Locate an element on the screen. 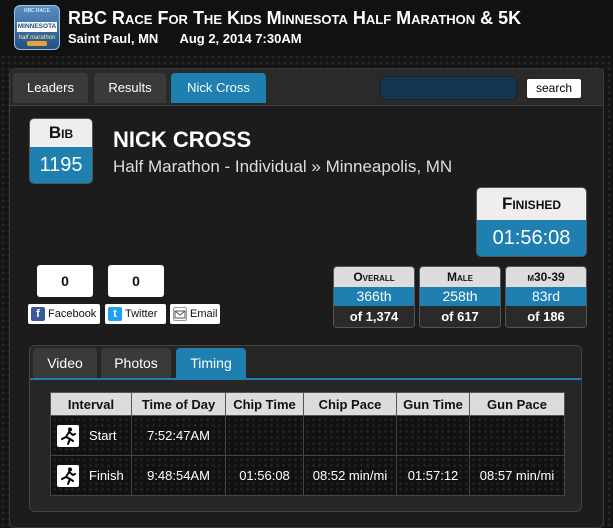 The height and width of the screenshot is (528, 613). rank-overall-label: Overall is located at coordinates (374, 277).